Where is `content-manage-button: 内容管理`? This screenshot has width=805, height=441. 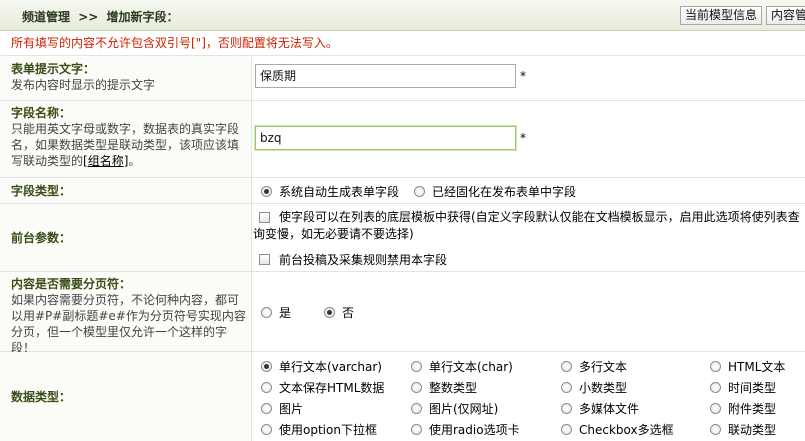 content-manage-button: 内容管理 is located at coordinates (785, 15).